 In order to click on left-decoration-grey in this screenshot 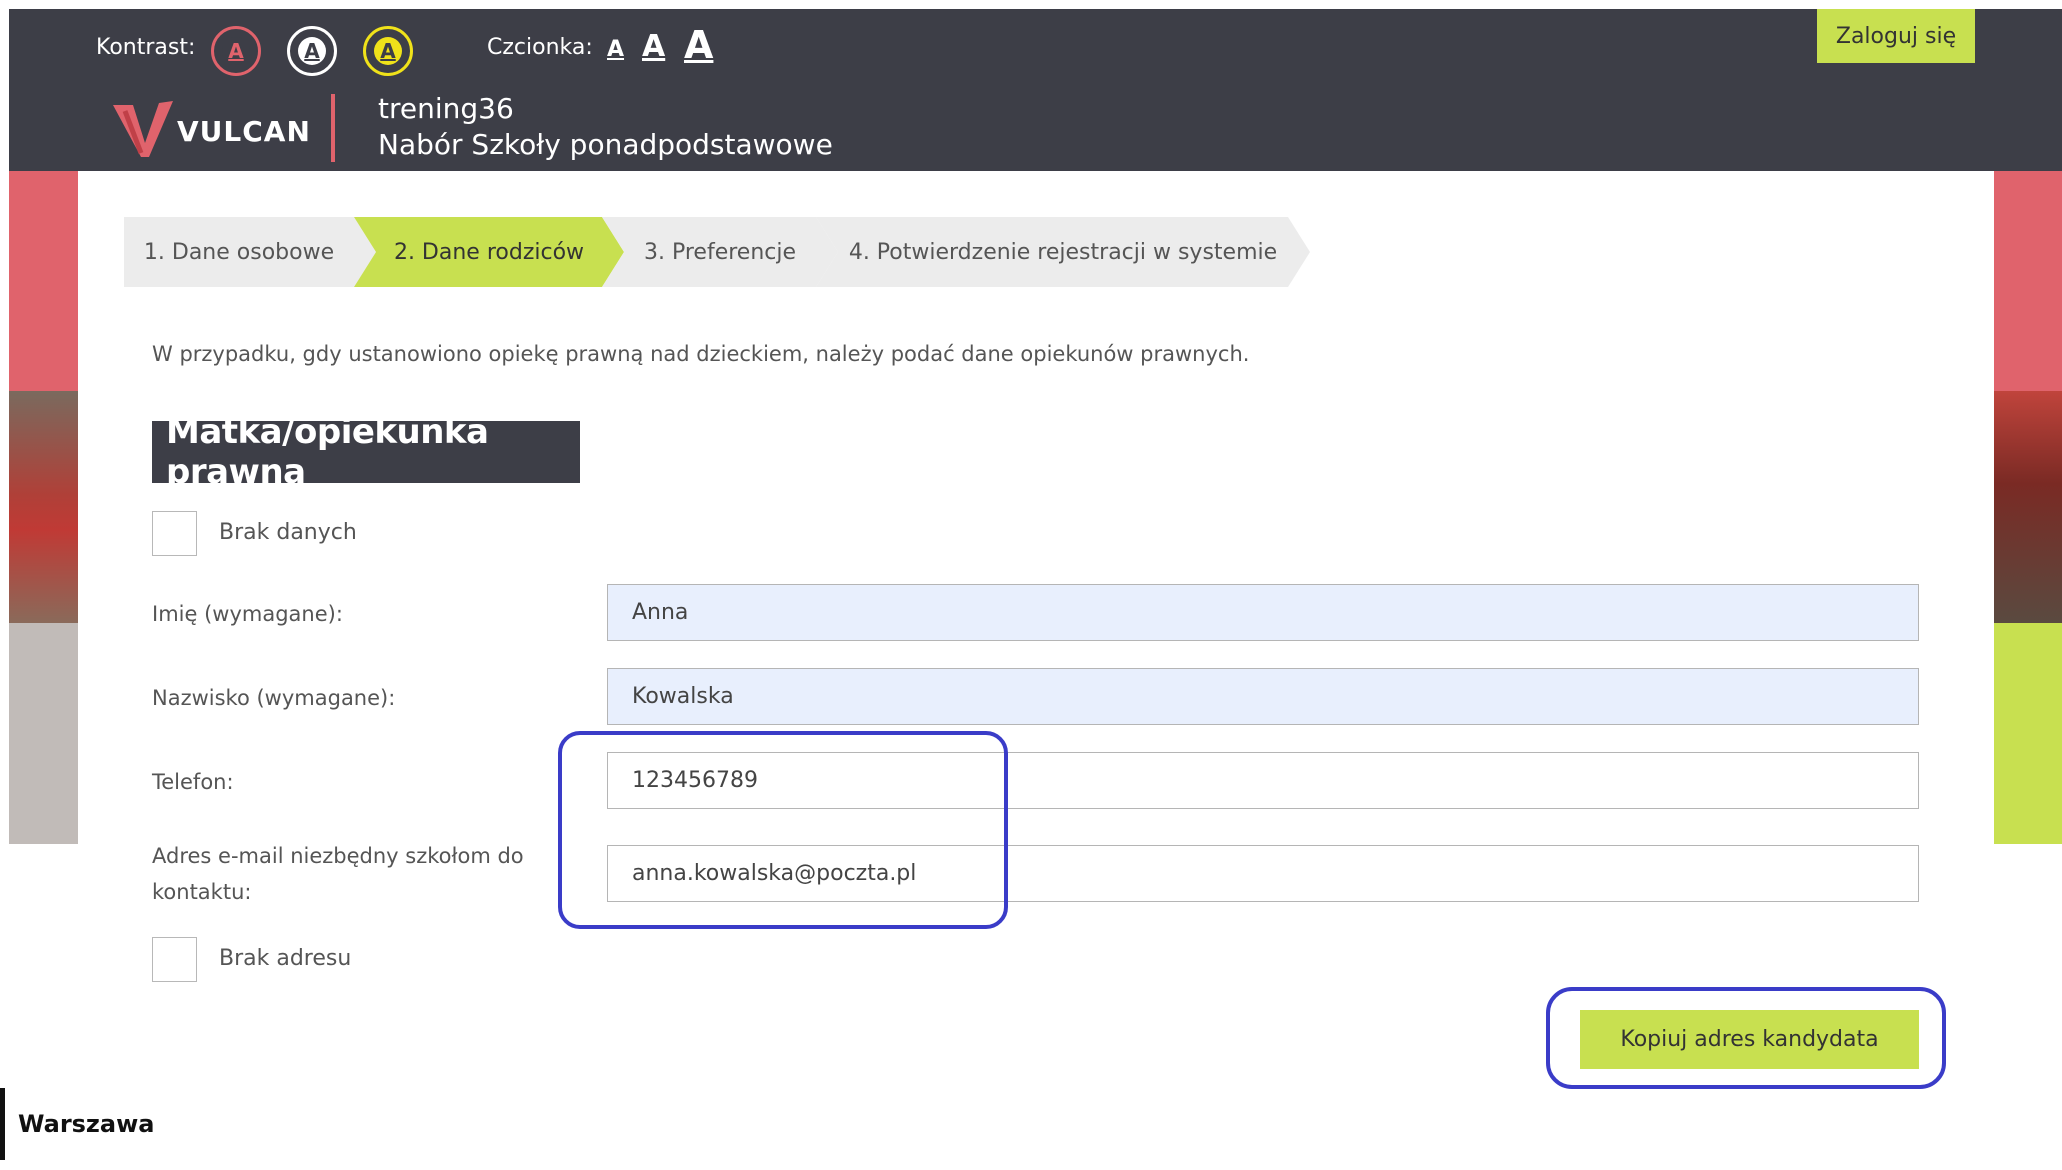, I will do `click(43, 733)`.